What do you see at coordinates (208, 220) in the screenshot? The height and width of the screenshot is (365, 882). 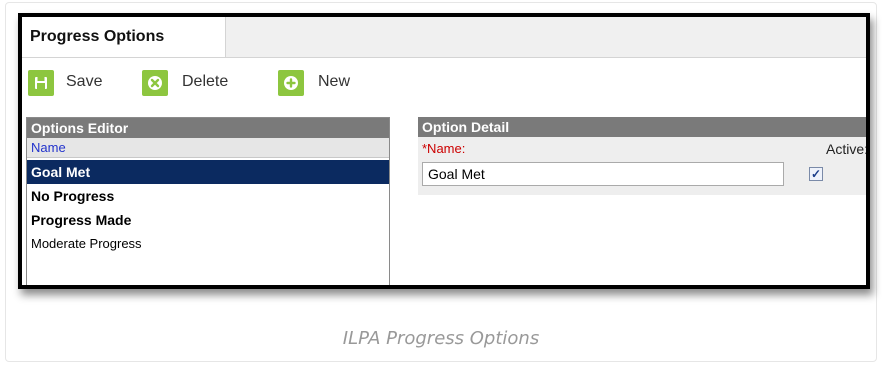 I see `list-item-progress-made: Progress Made` at bounding box center [208, 220].